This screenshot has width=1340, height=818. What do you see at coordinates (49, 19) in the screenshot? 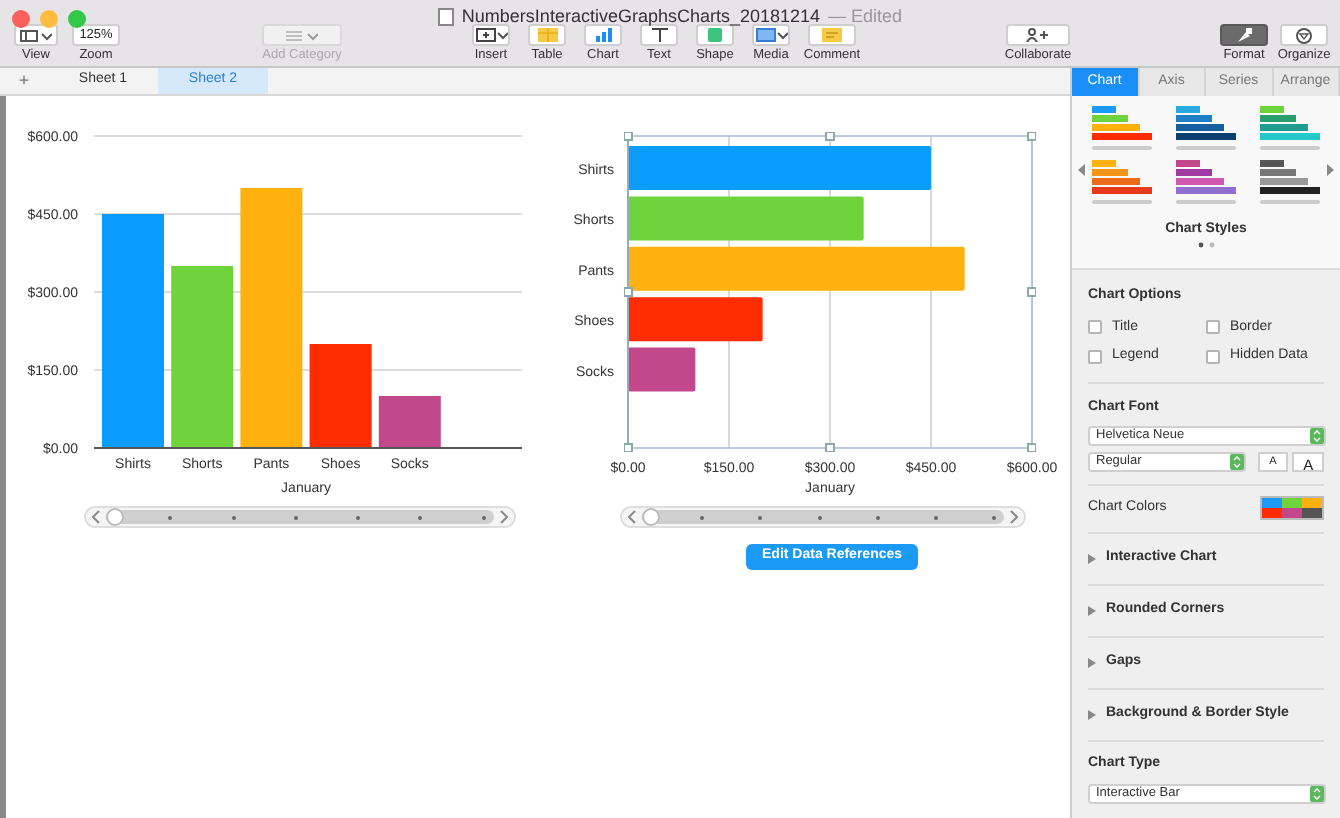
I see `minimize-button` at bounding box center [49, 19].